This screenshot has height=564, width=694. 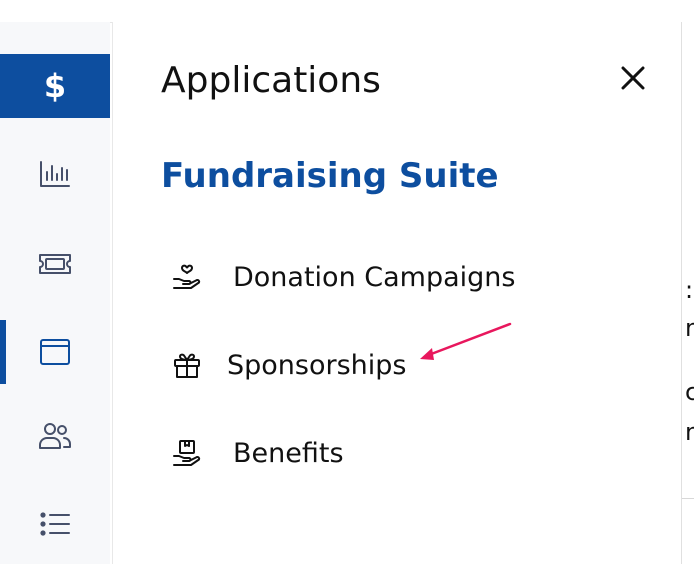 What do you see at coordinates (688, 498) in the screenshot?
I see `divider` at bounding box center [688, 498].